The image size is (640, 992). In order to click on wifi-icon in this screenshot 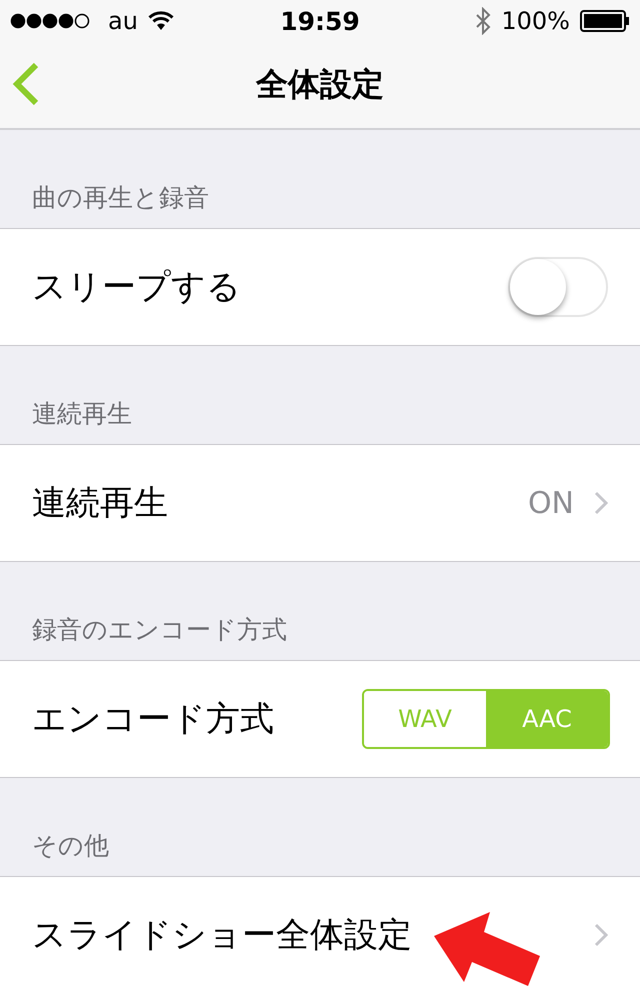, I will do `click(161, 21)`.